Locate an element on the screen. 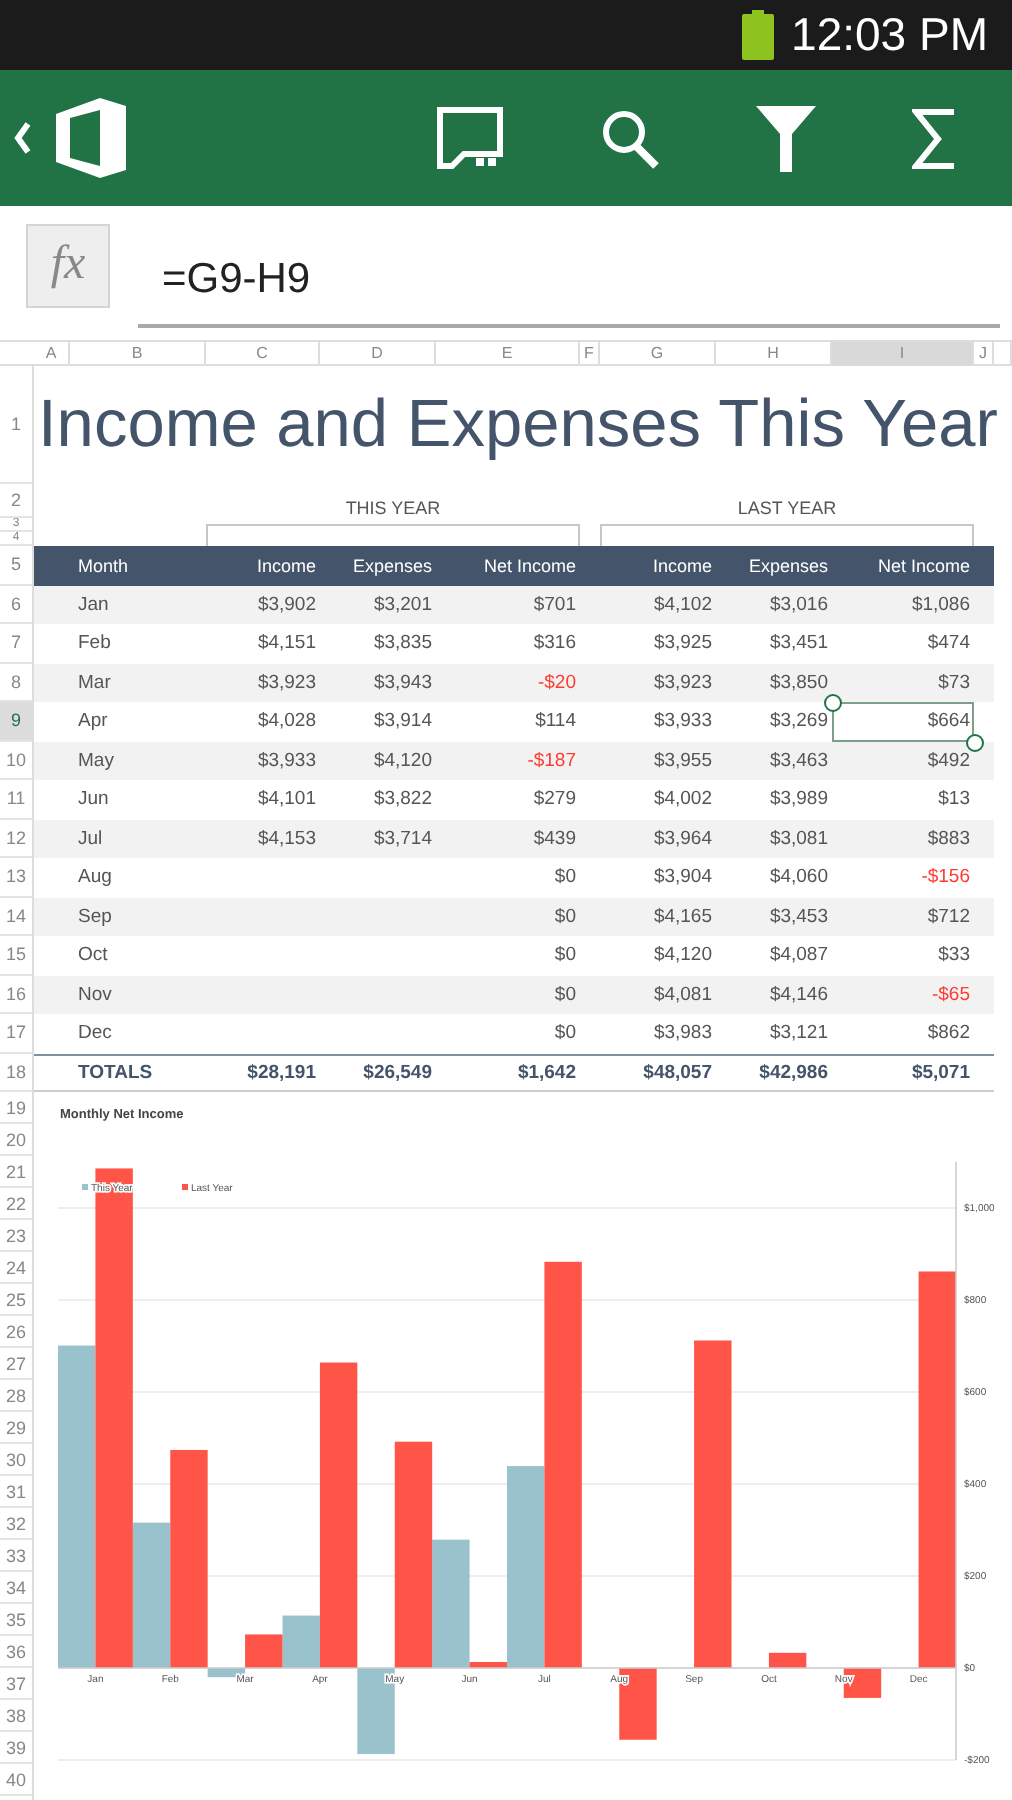  row-number: 30 is located at coordinates (16, 1460).